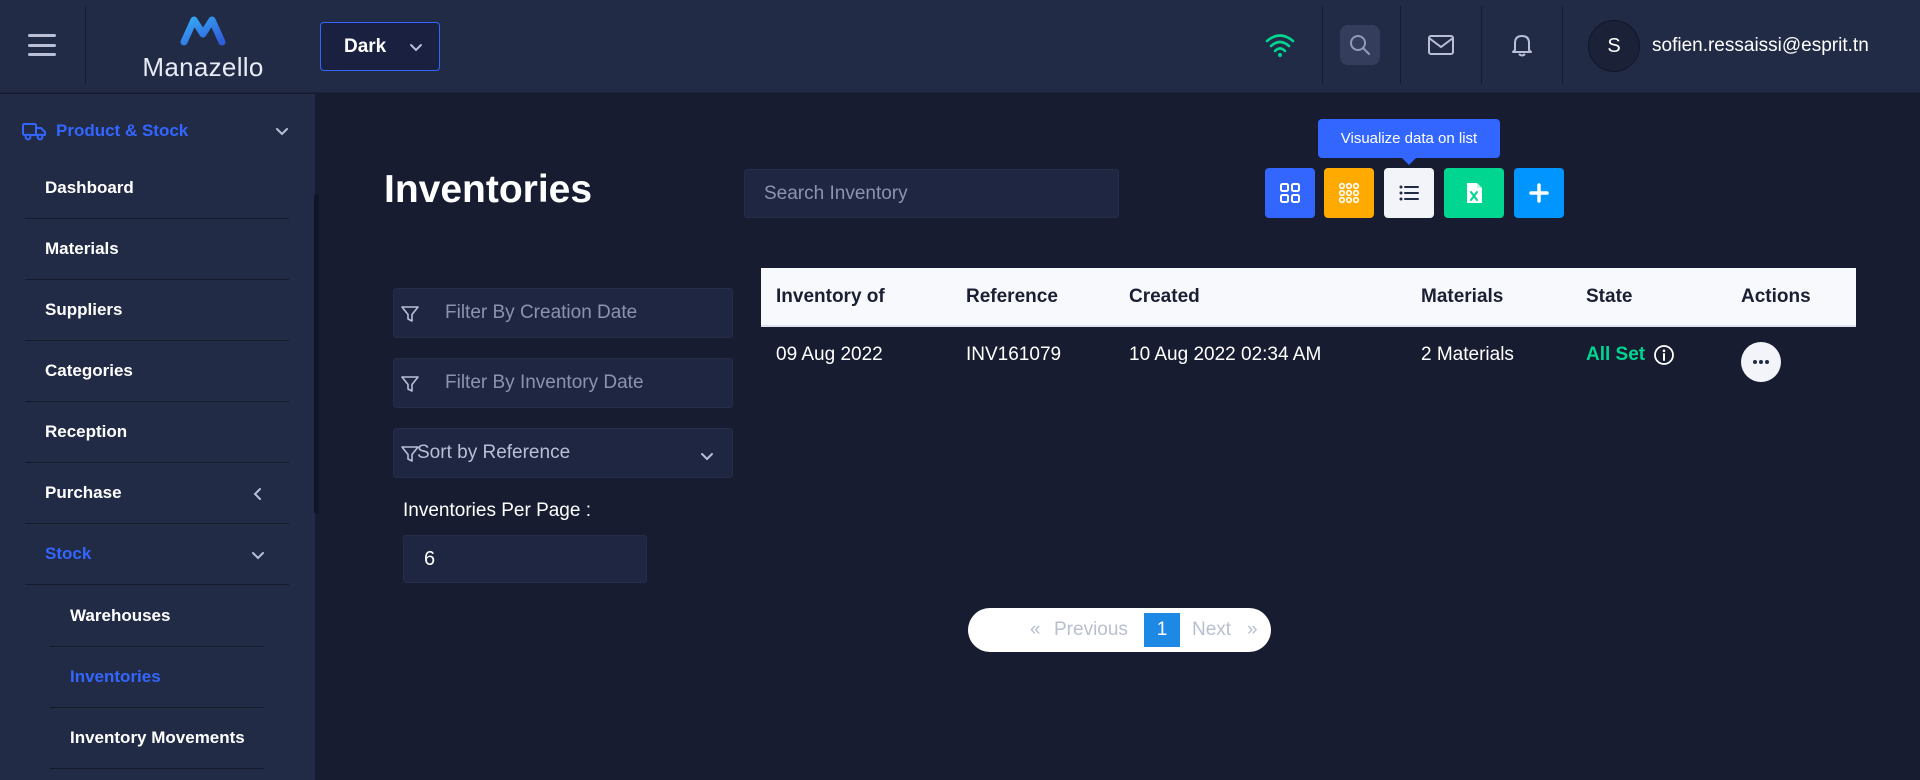  I want to click on more-horizontal-icon, so click(1761, 362).